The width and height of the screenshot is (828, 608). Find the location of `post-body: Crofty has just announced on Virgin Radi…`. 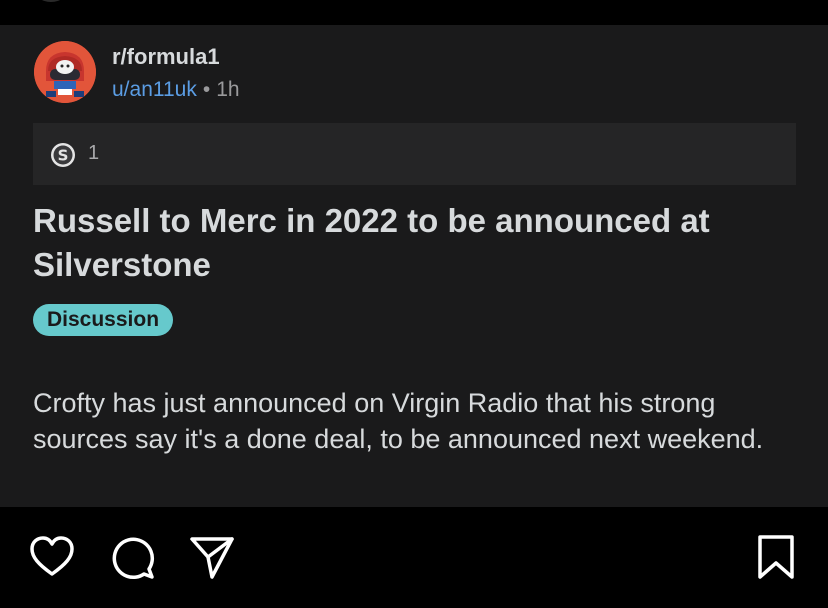

post-body: Crofty has just announced on Virgin Radi… is located at coordinates (398, 421).